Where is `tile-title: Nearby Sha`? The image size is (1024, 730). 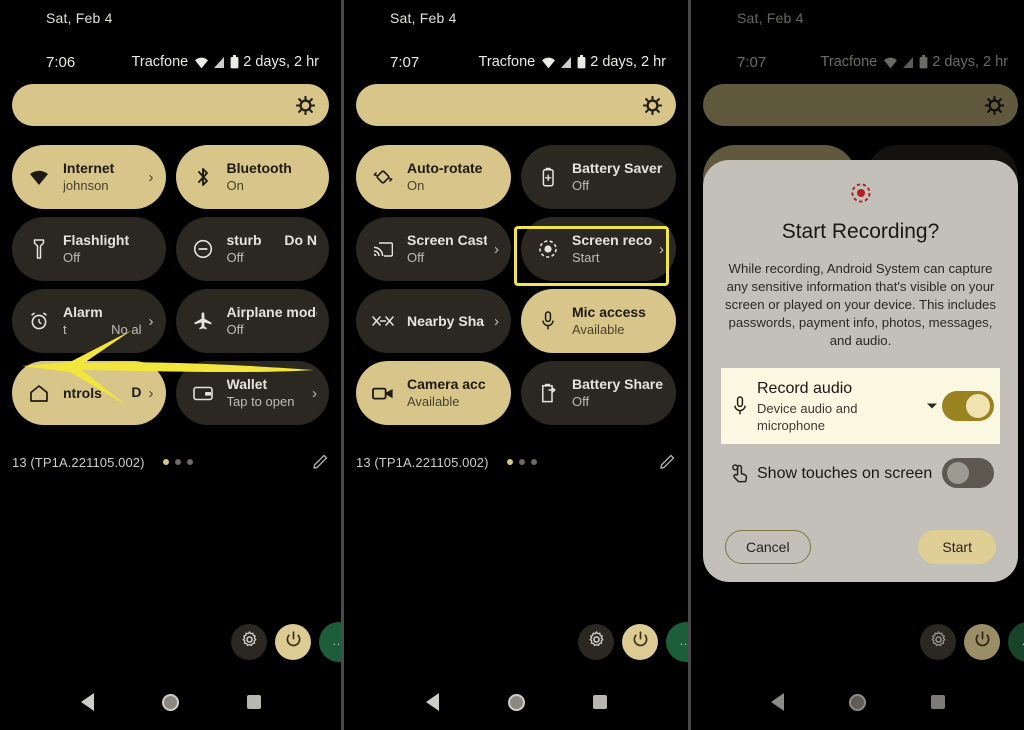
tile-title: Nearby Sha is located at coordinates (446, 321).